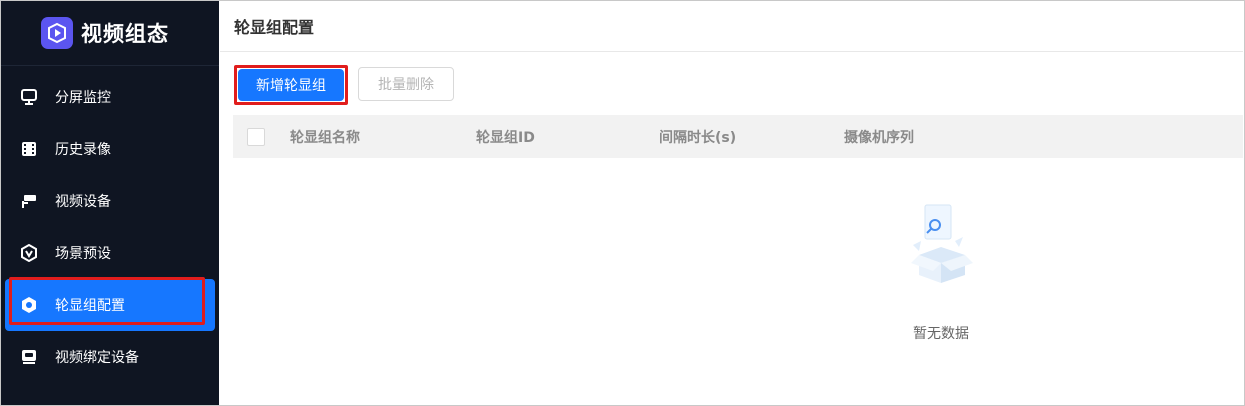 The width and height of the screenshot is (1245, 406). What do you see at coordinates (406, 84) in the screenshot?
I see `batch-delete-button: 批量删除` at bounding box center [406, 84].